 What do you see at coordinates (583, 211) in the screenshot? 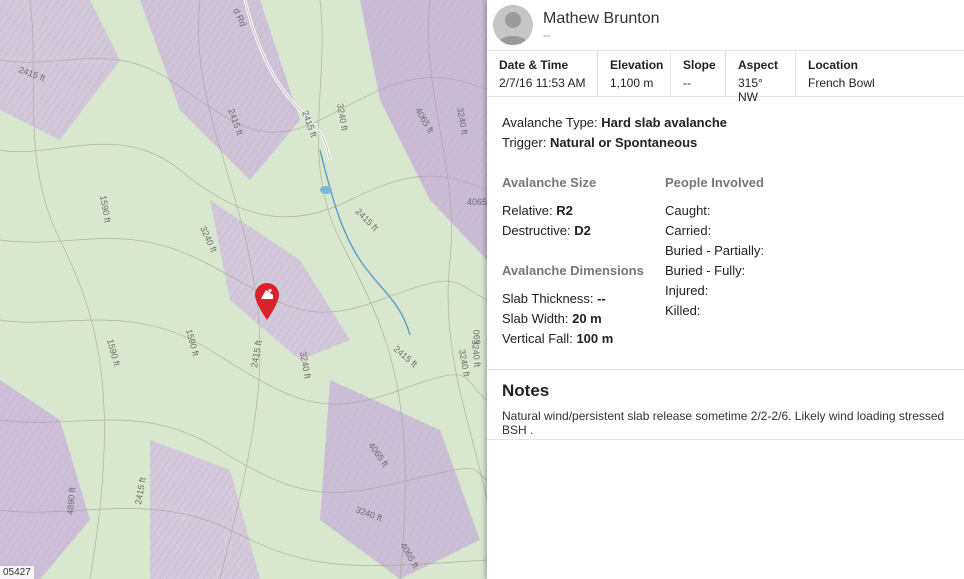
I see `size-relative: Relative: R2` at bounding box center [583, 211].